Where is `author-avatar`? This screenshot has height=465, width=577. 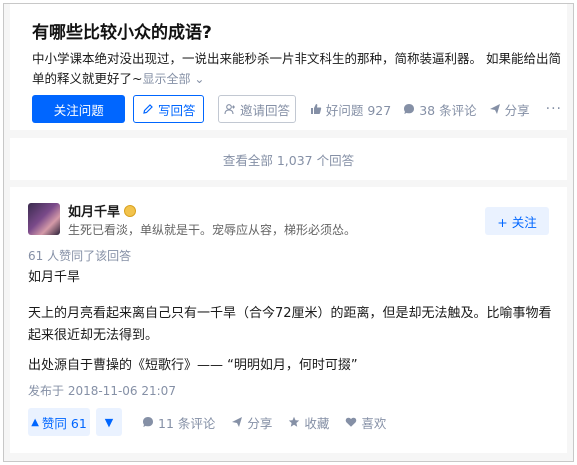
author-avatar is located at coordinates (44, 219).